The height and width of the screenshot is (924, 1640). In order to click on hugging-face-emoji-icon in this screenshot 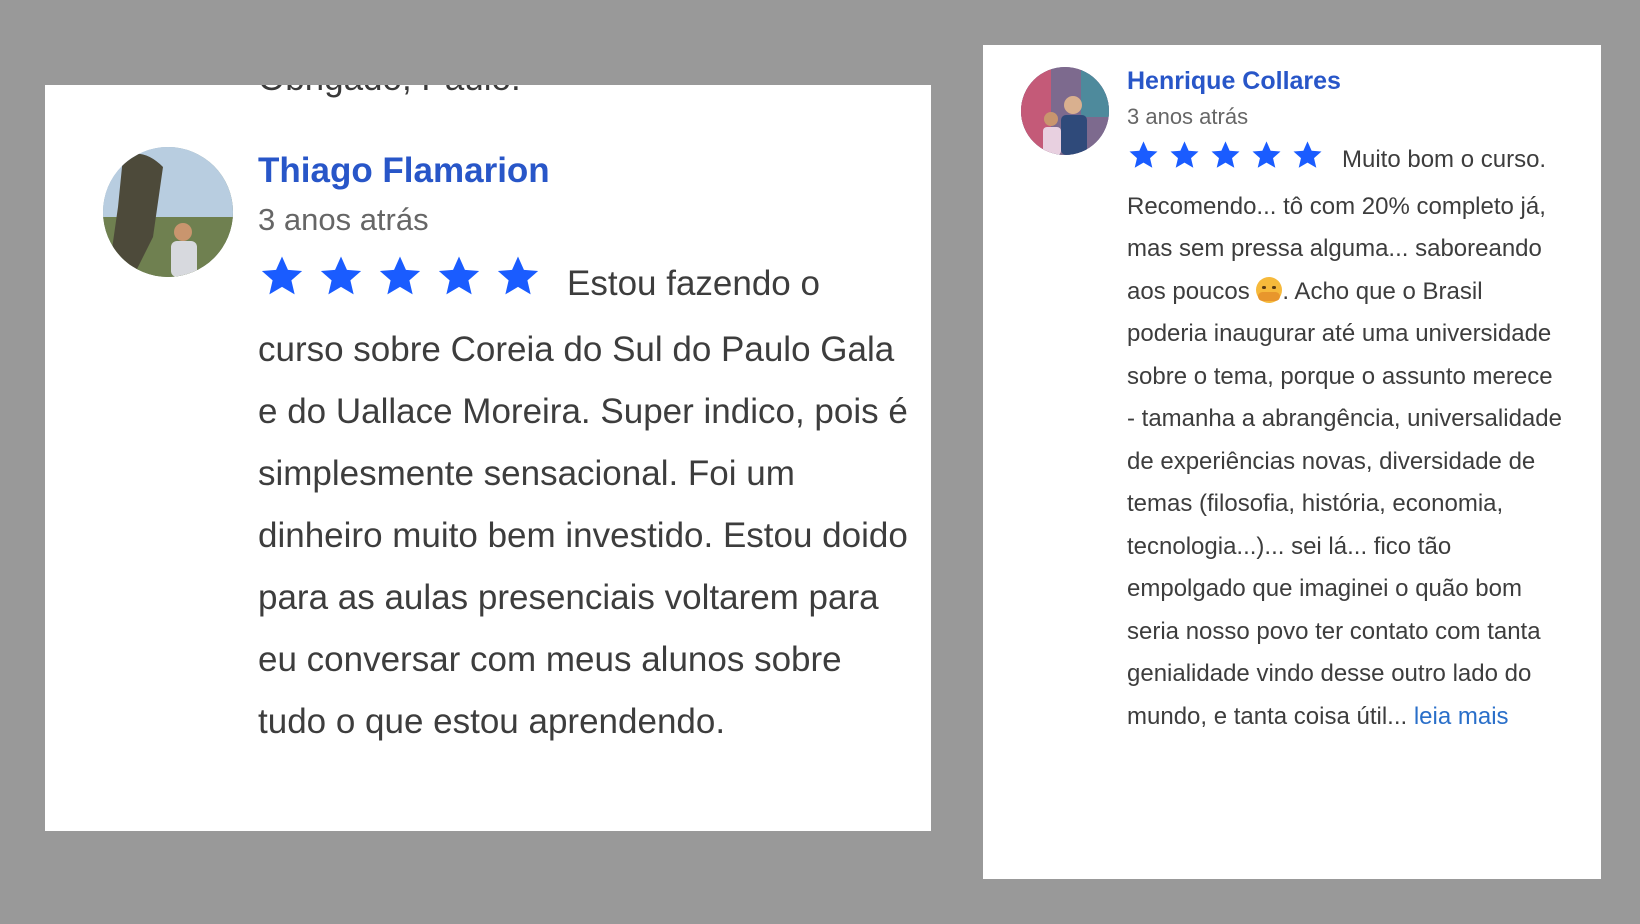, I will do `click(1269, 289)`.